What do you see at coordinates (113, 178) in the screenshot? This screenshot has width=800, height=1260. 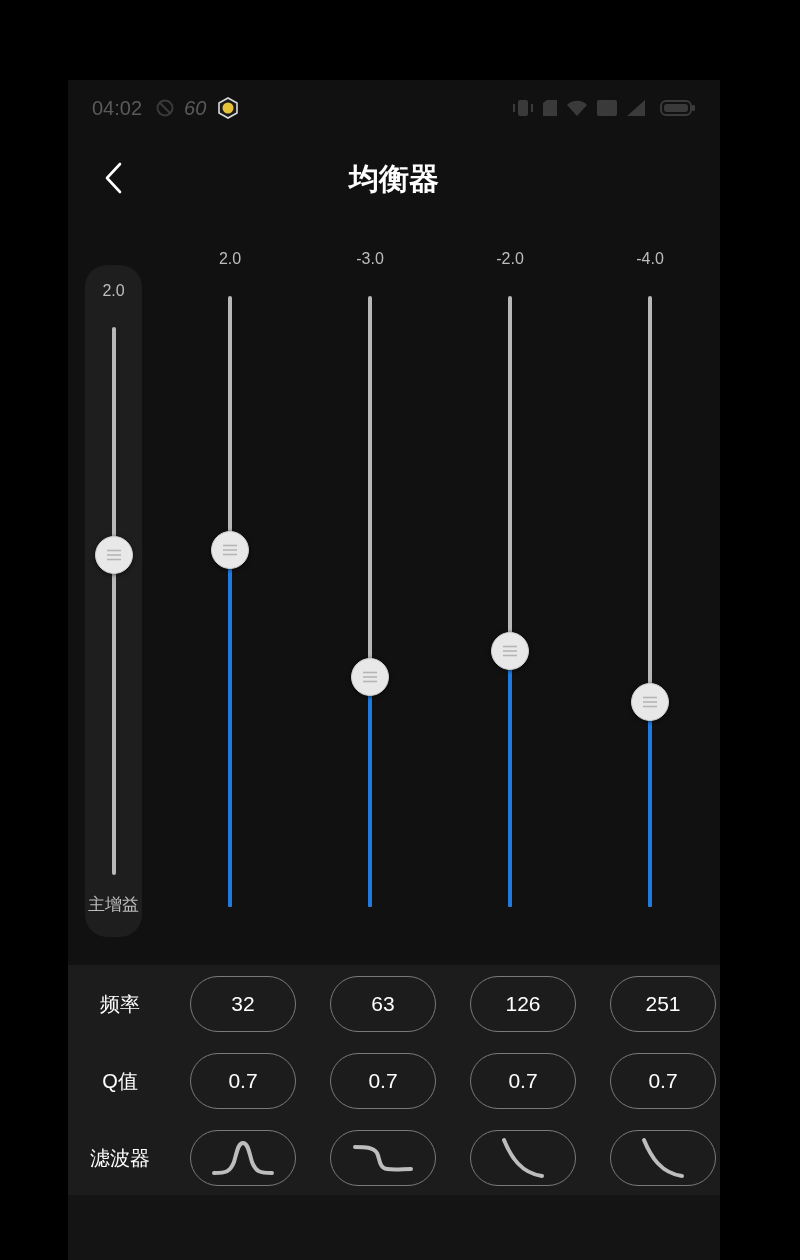 I see `back-icon` at bounding box center [113, 178].